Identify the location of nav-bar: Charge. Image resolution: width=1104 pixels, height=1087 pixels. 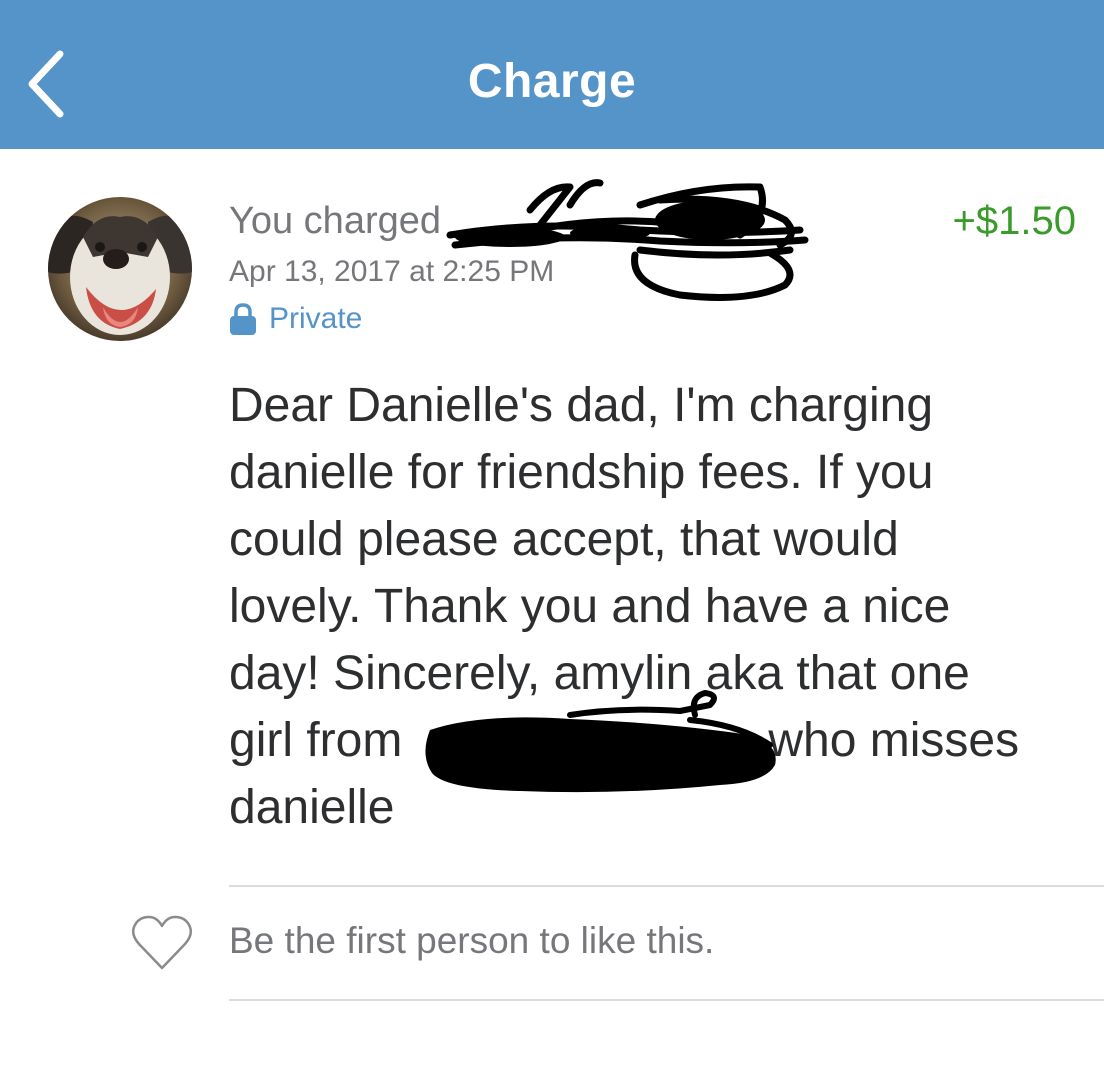
(552, 74).